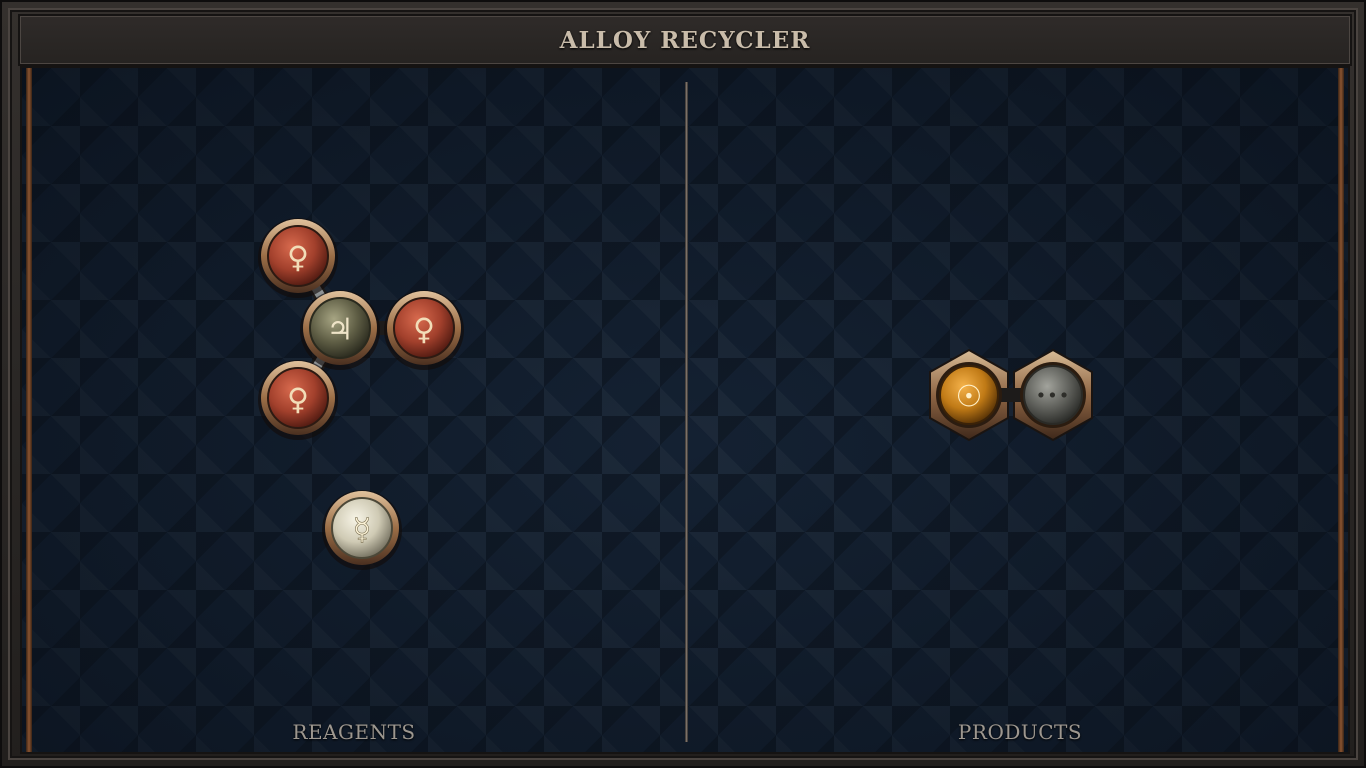  I want to click on gold-symbol: ☉, so click(969, 397).